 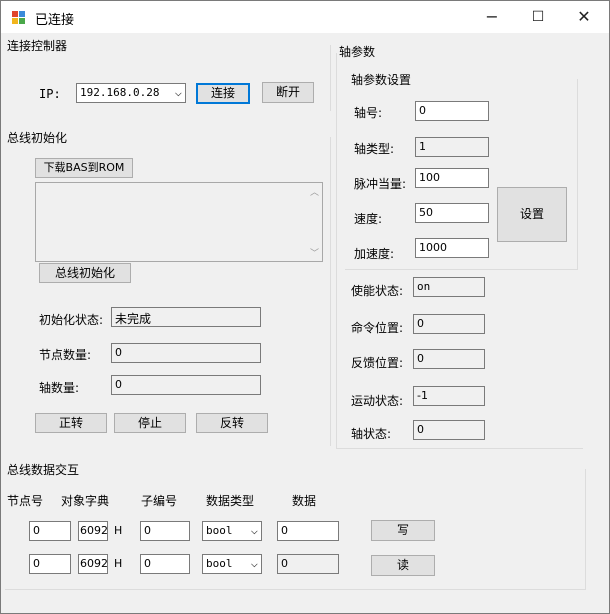 I want to click on axis-count-field: 0, so click(x=186, y=385).